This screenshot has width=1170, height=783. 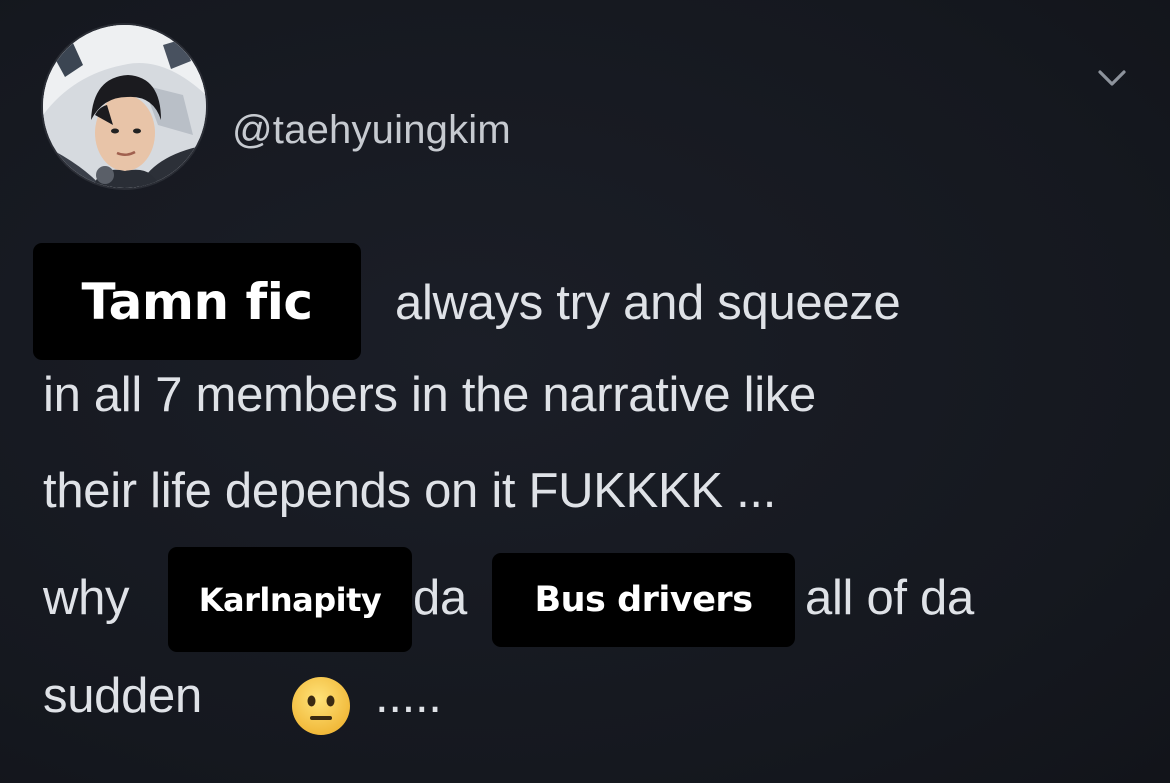 What do you see at coordinates (321, 706) in the screenshot?
I see `neutral-face-emoji-icon` at bounding box center [321, 706].